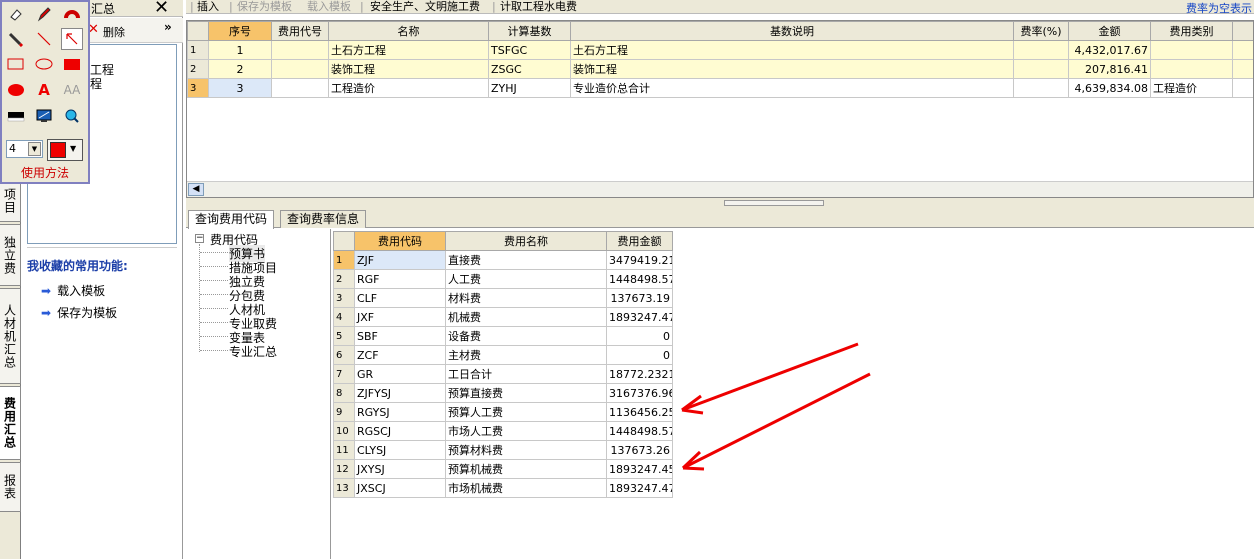 The height and width of the screenshot is (559, 1254). What do you see at coordinates (526, 374) in the screenshot?
I see `cell-fee-name: 工日合计` at bounding box center [526, 374].